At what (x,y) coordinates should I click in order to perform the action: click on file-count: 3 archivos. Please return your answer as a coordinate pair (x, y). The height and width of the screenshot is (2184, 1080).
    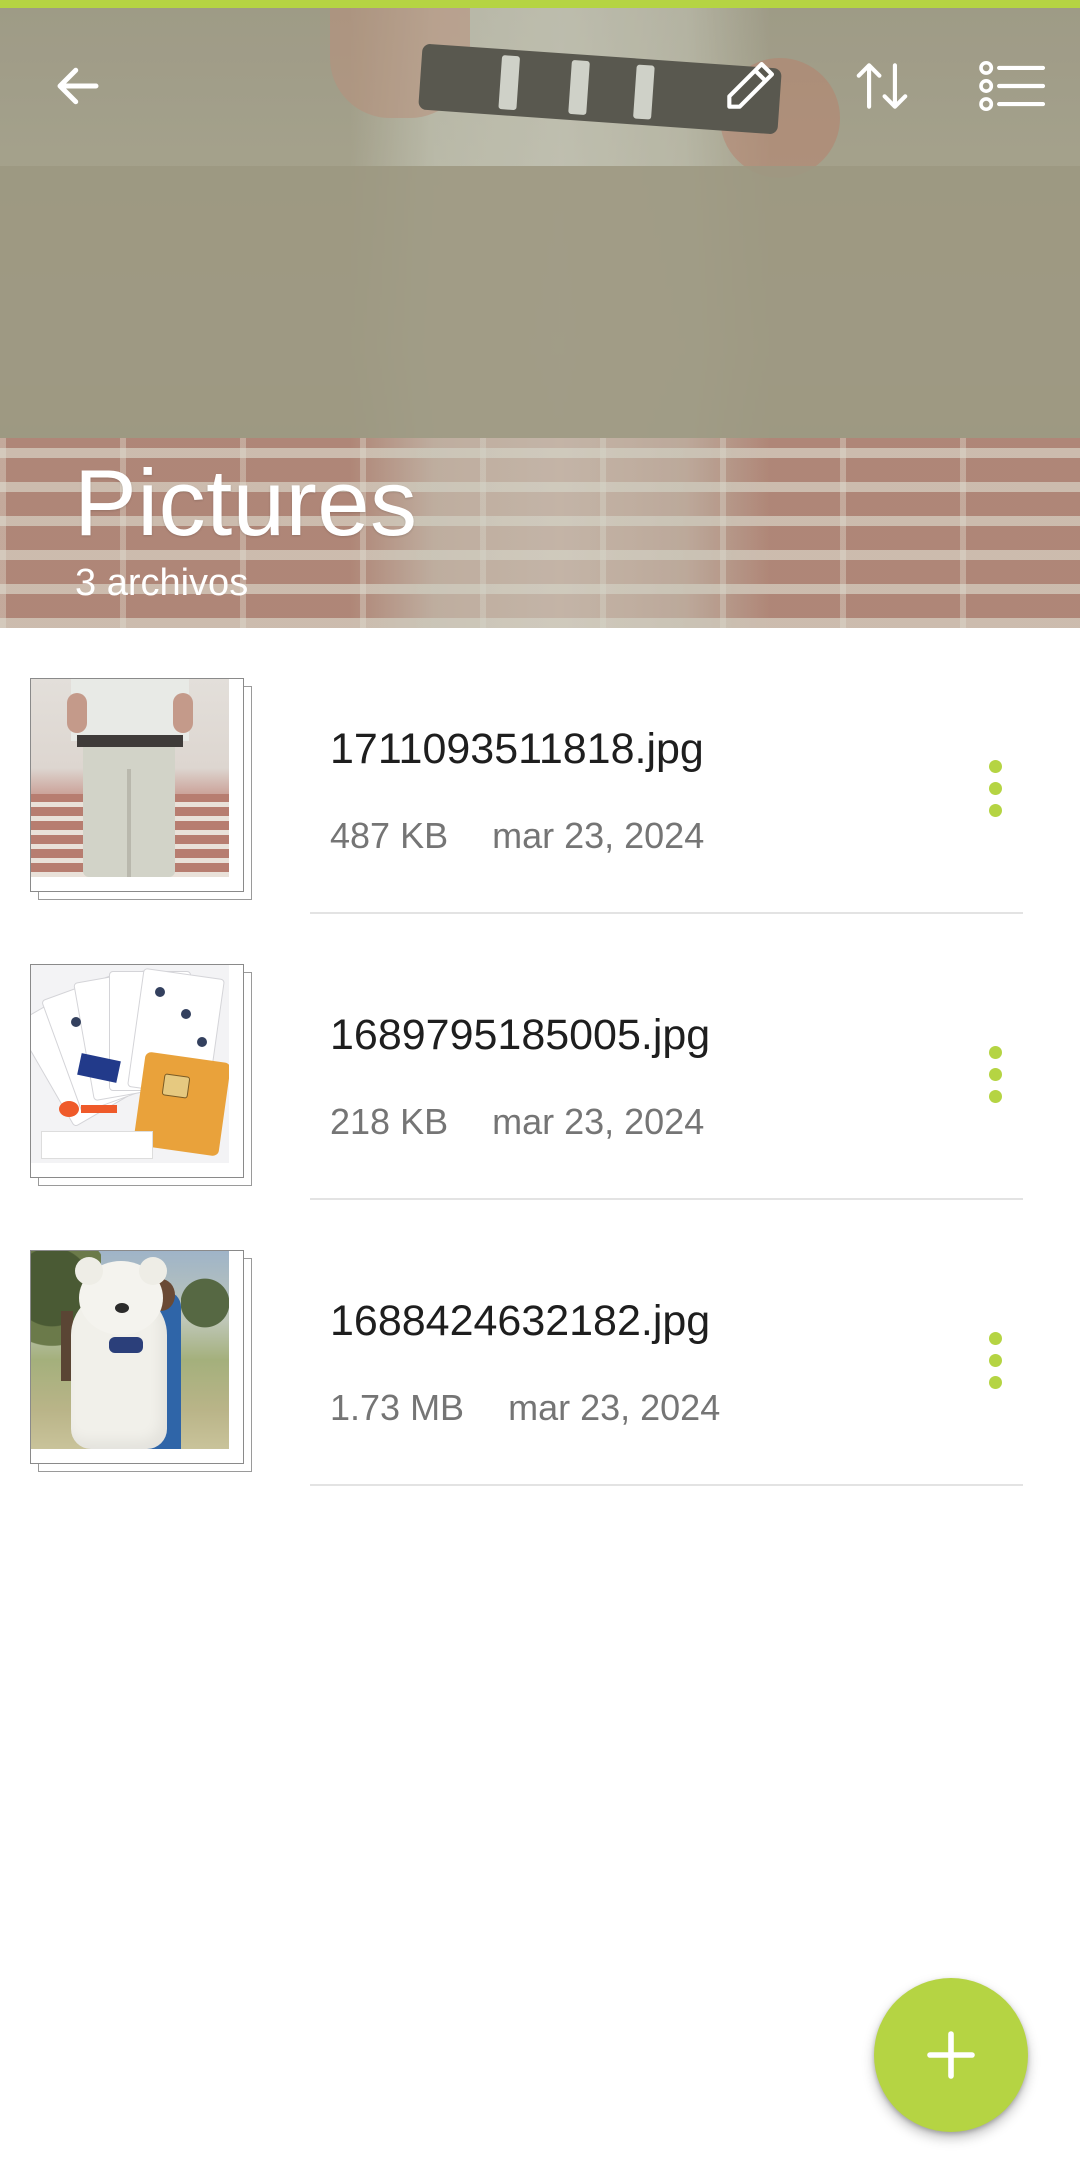
    Looking at the image, I should click on (162, 583).